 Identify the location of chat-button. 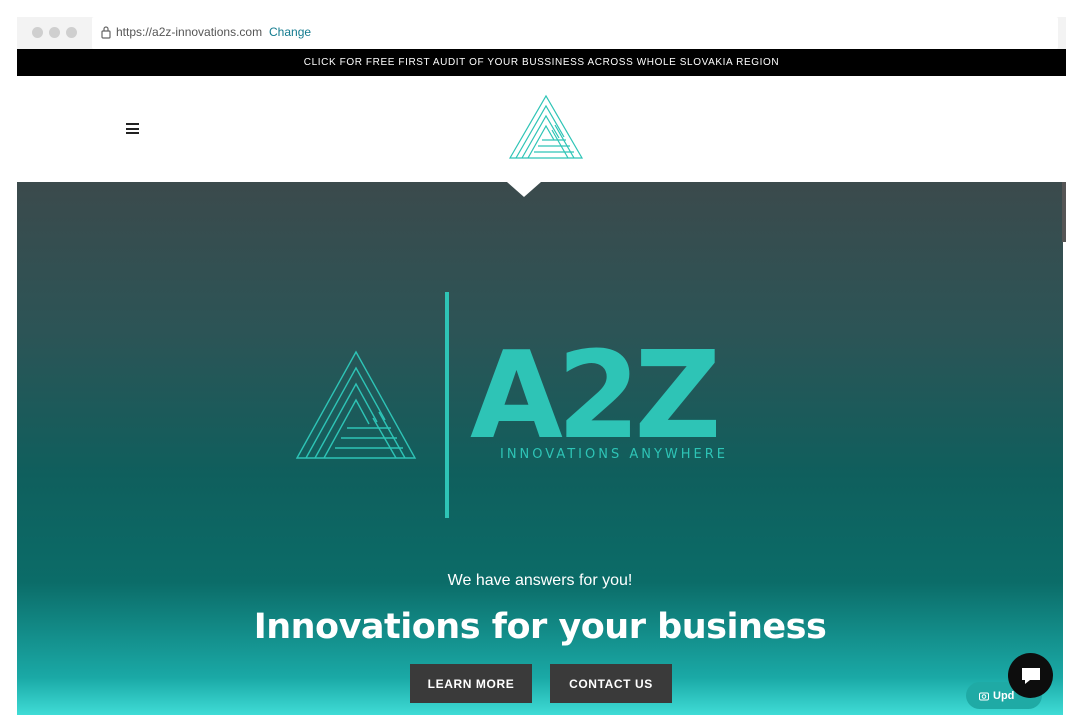
(1030, 675).